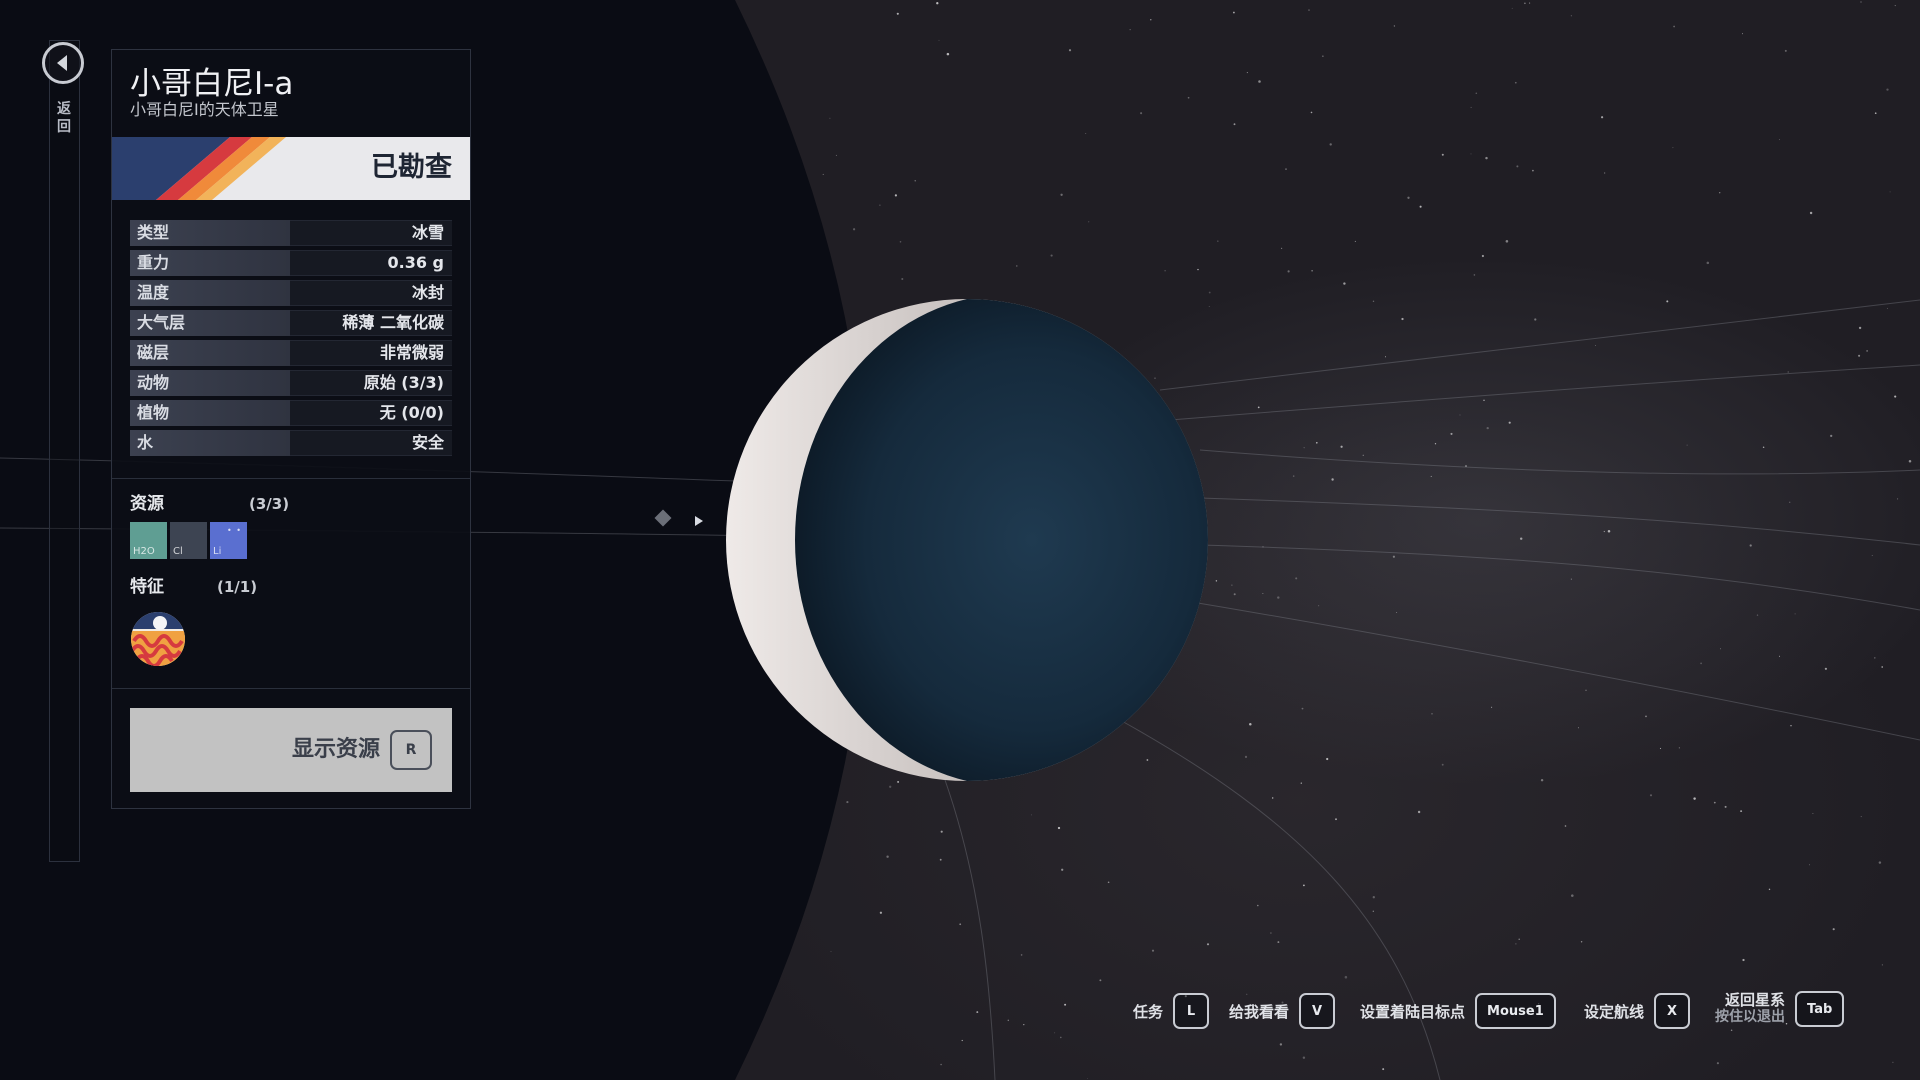  What do you see at coordinates (1750, 1017) in the screenshot?
I see `hint-sublabel: 按住以退出` at bounding box center [1750, 1017].